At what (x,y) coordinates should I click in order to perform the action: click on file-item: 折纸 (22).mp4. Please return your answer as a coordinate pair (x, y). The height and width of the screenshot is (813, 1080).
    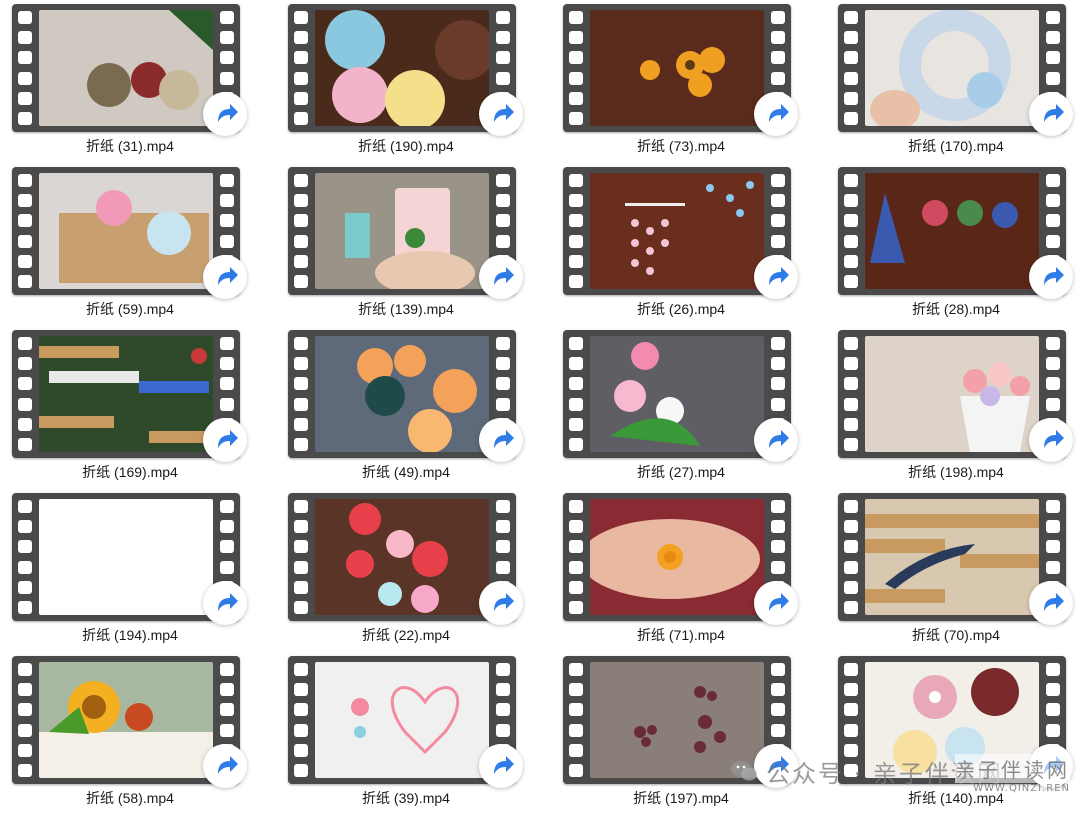
    Looking at the image, I should click on (406, 569).